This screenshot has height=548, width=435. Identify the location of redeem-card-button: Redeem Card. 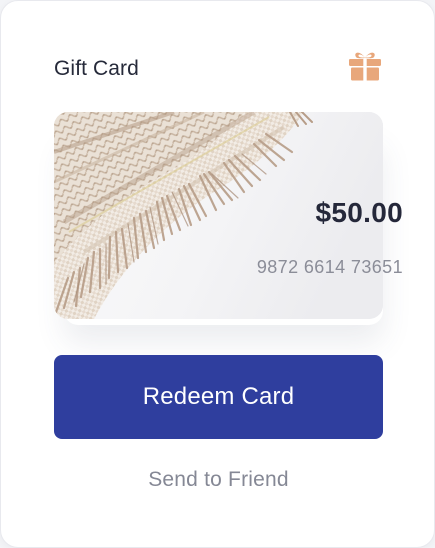
(218, 397).